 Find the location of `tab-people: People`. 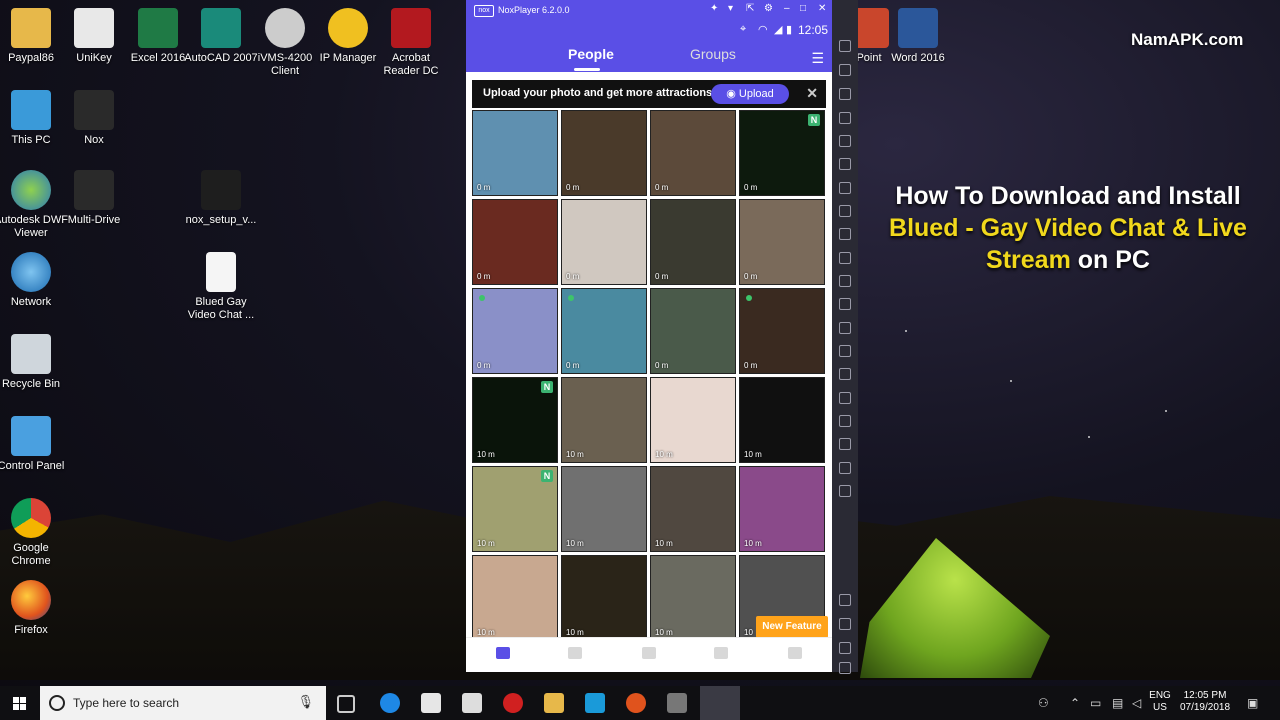

tab-people: People is located at coordinates (591, 54).